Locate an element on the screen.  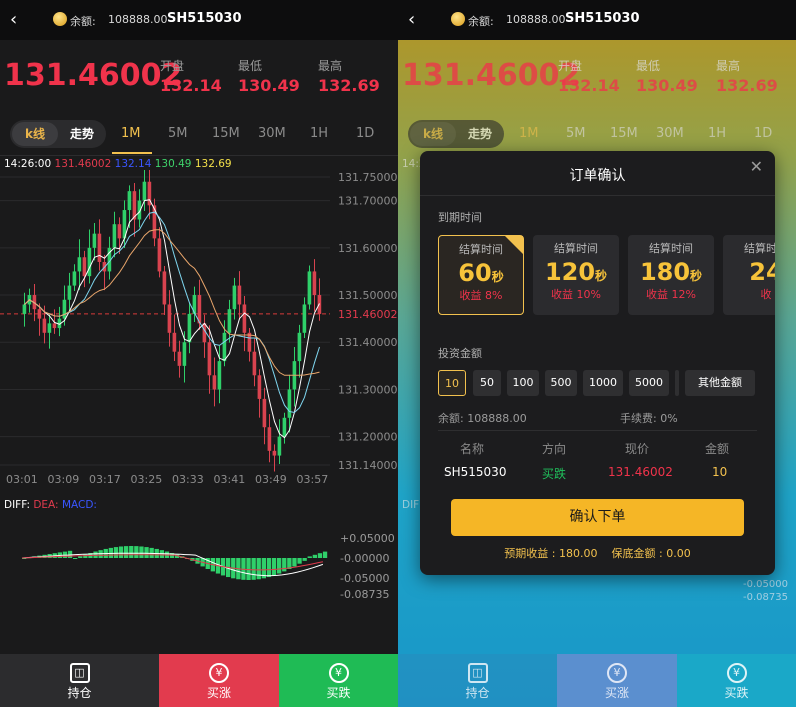
open-label: 开盘 is located at coordinates (172, 66).